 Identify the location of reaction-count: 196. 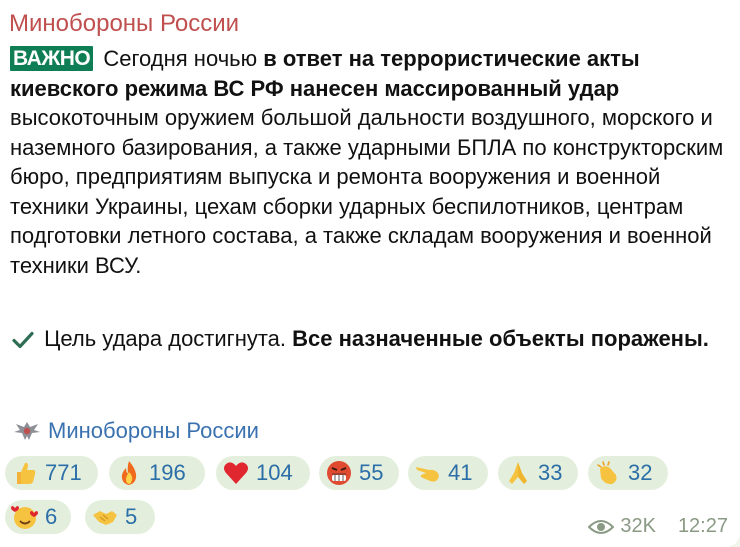
(167, 472).